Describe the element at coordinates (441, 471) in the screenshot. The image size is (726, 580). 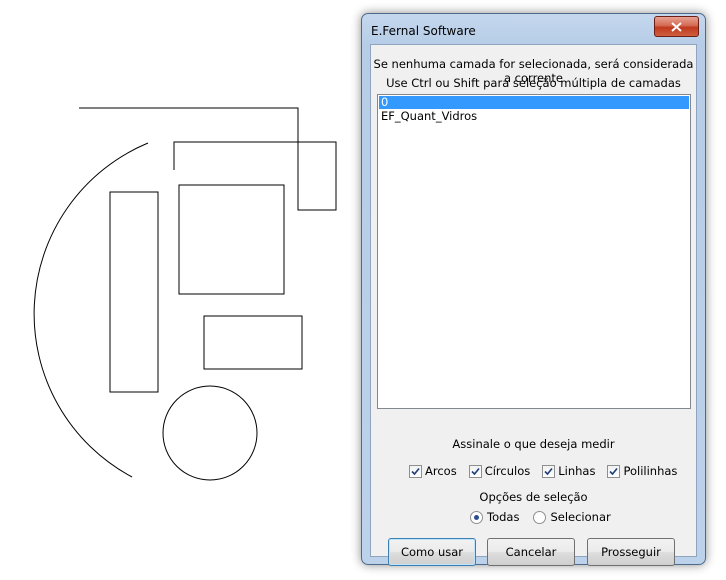
I see `arcos-label: Arcos` at that location.